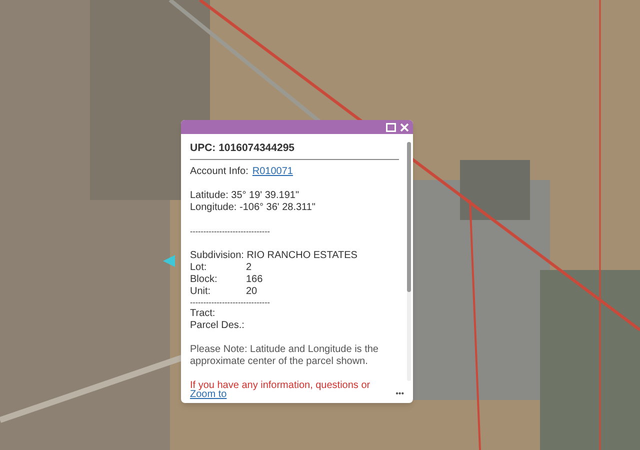  I want to click on note-text: Please Note: Latitude and Longitude is the approximate center of the parcel shown., so click(285, 356).